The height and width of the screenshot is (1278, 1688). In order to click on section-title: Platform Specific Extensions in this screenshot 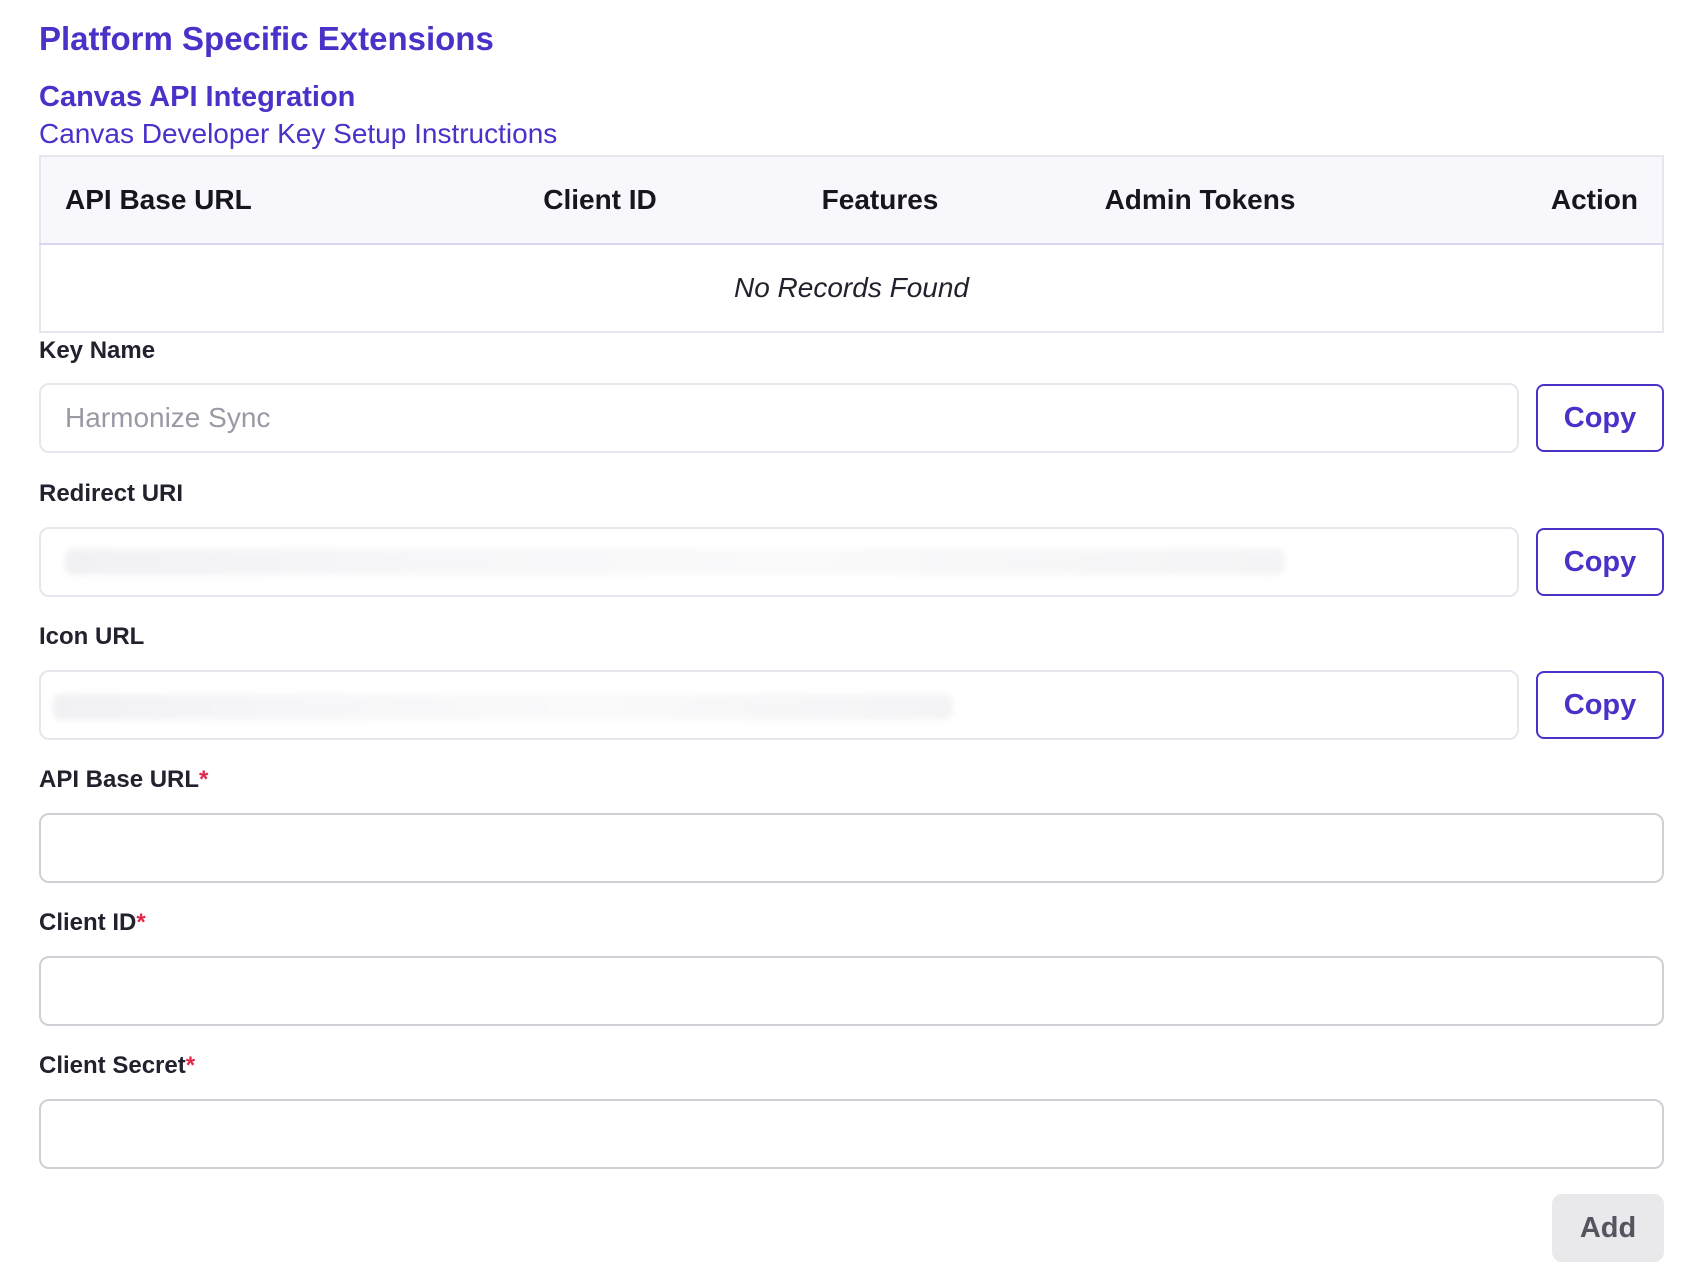, I will do `click(266, 38)`.